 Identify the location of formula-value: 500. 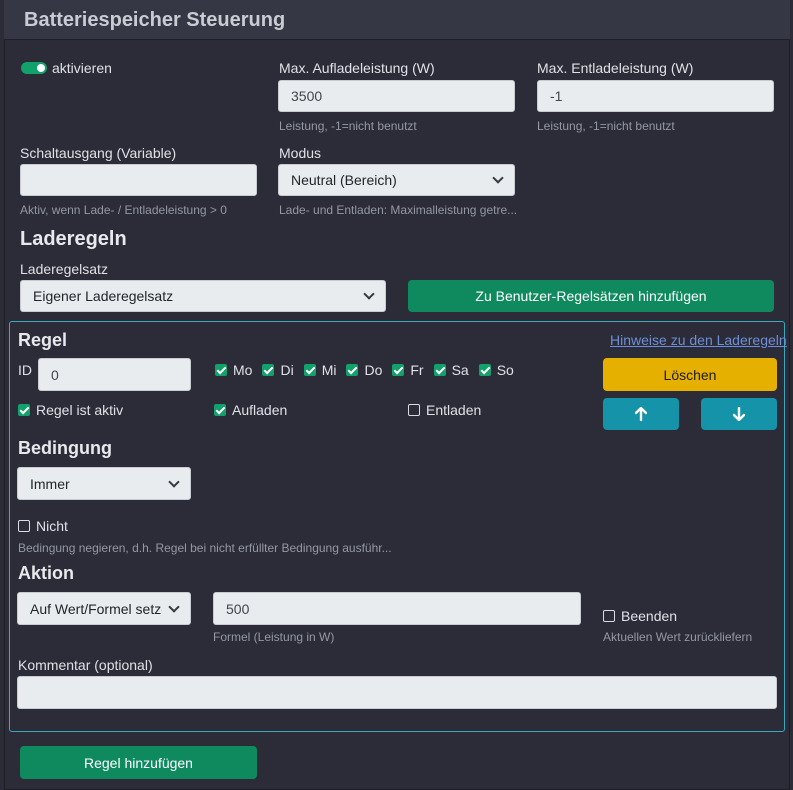
(238, 608).